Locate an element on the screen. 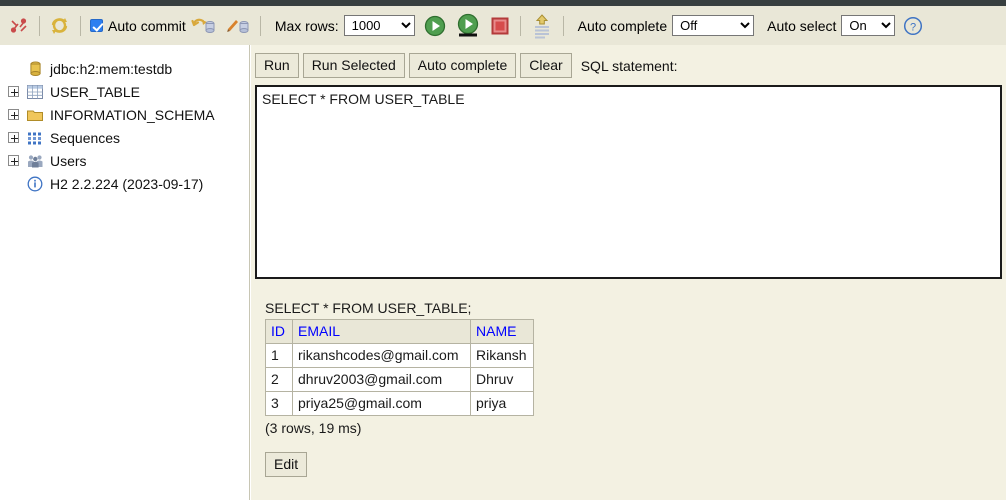 The width and height of the screenshot is (1006, 500). rollback-icon is located at coordinates (204, 26).